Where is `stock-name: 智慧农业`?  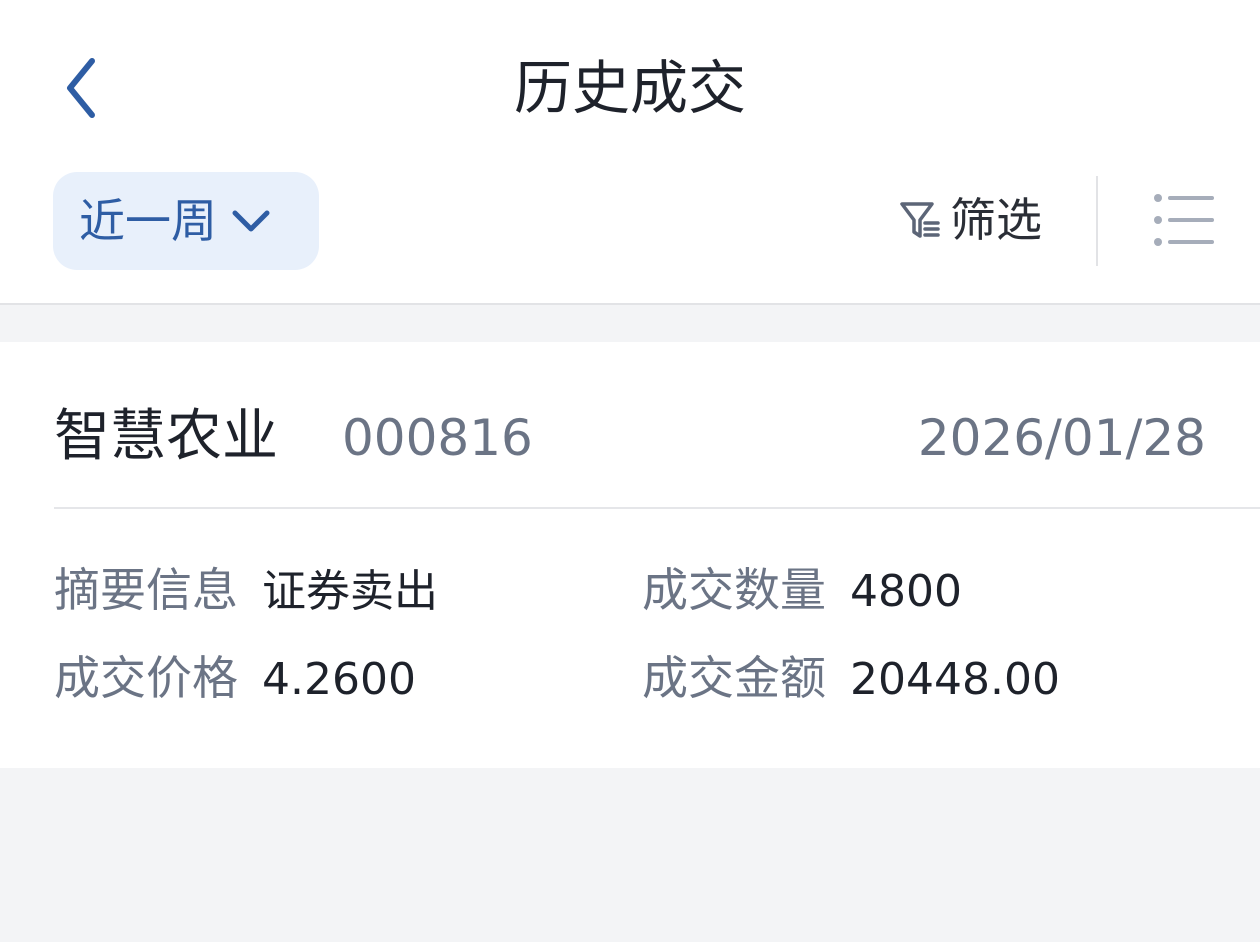
stock-name: 智慧农业 is located at coordinates (166, 436).